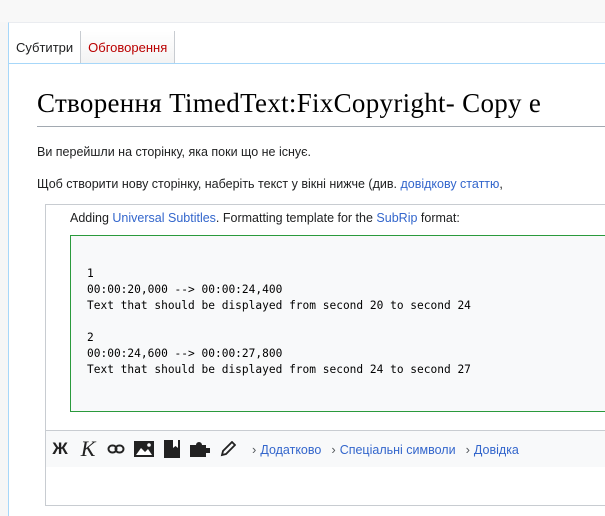  What do you see at coordinates (289, 103) in the screenshot?
I see `page-title: Створення TimedText:FixCopyright- Copy e` at bounding box center [289, 103].